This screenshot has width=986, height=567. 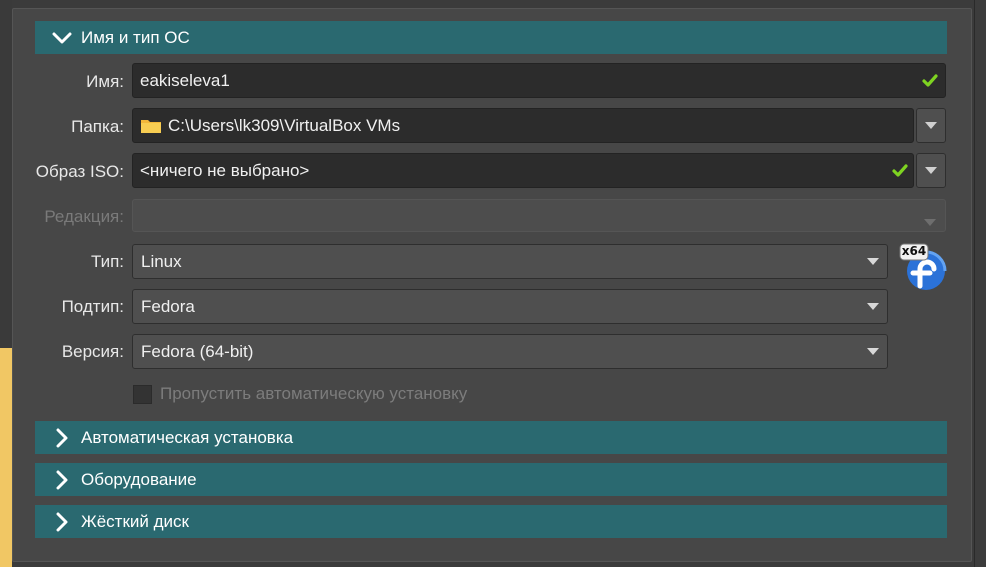 I want to click on section-header-name-os: Имя и тип ОС, so click(x=491, y=37).